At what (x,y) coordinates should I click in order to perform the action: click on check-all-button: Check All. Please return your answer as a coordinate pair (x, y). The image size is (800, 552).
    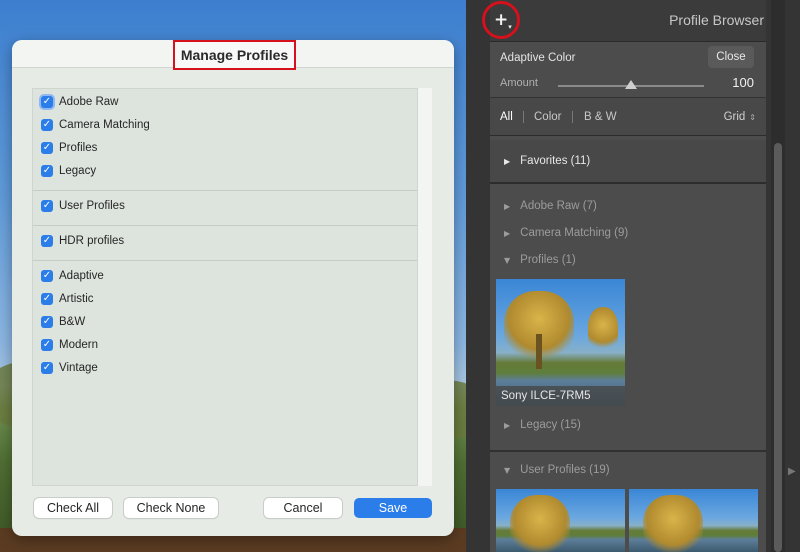
    Looking at the image, I should click on (73, 508).